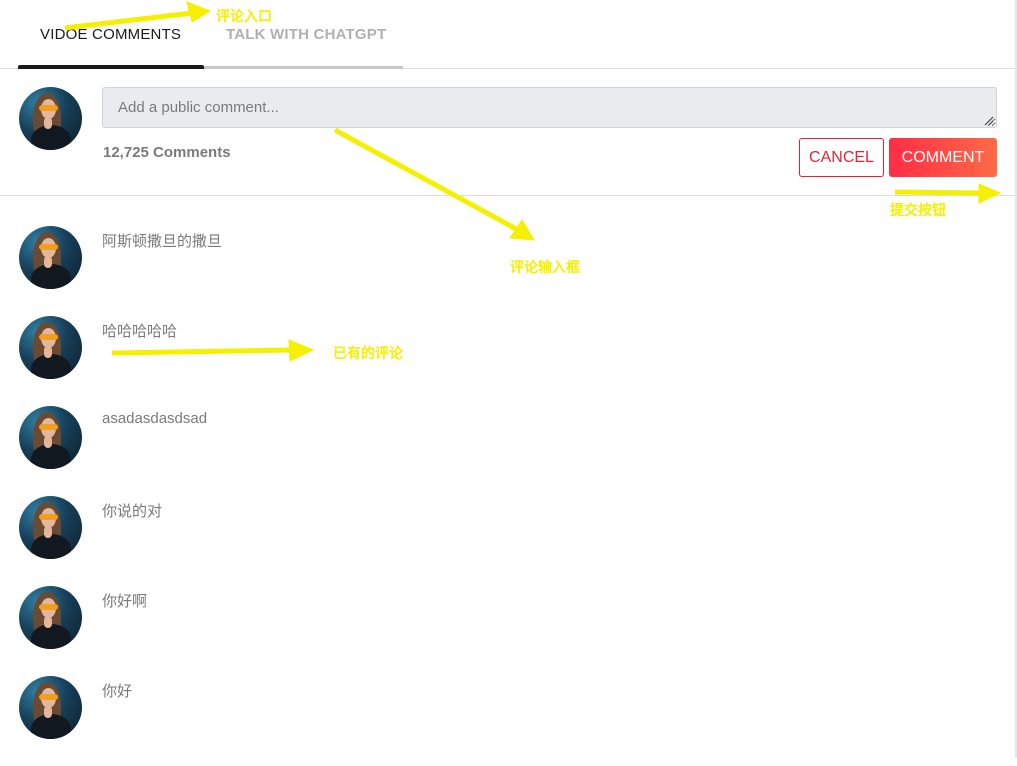 Image resolution: width=1017 pixels, height=766 pixels. Describe the element at coordinates (918, 210) in the screenshot. I see `annotation-submit-button: 提交按钮` at that location.